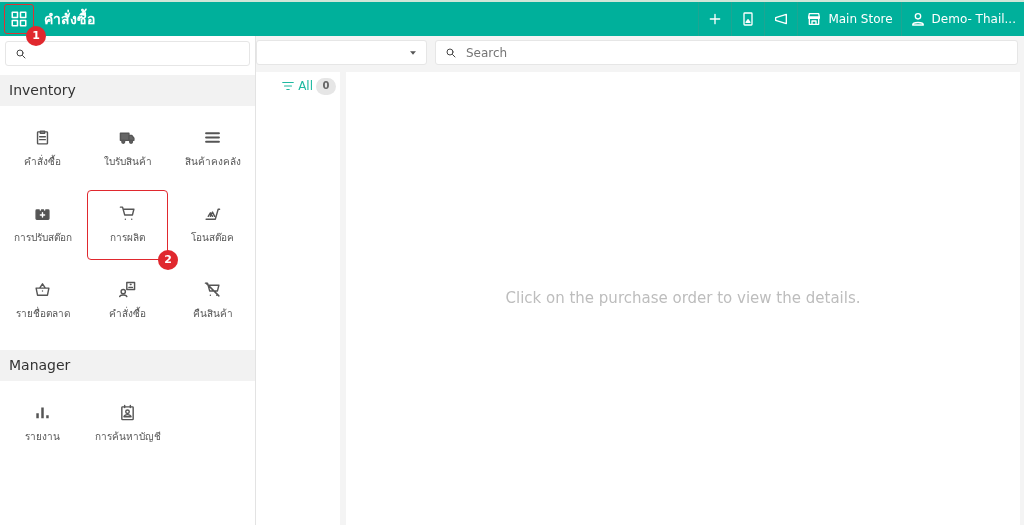 This screenshot has width=1024, height=525. What do you see at coordinates (341, 52) in the screenshot?
I see `category-dropdown` at bounding box center [341, 52].